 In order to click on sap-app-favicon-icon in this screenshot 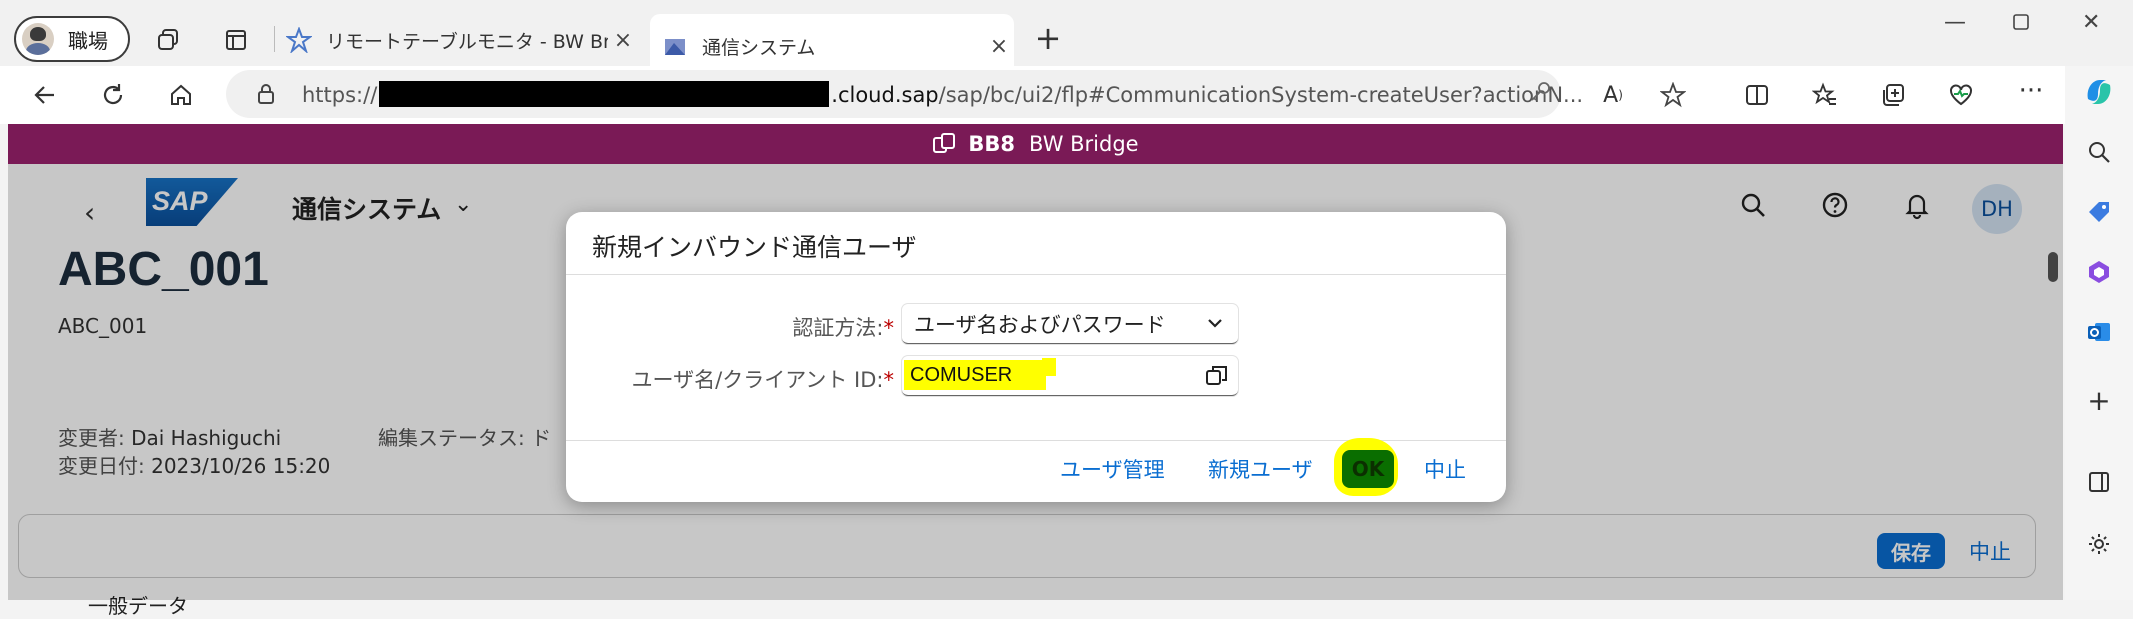, I will do `click(675, 47)`.